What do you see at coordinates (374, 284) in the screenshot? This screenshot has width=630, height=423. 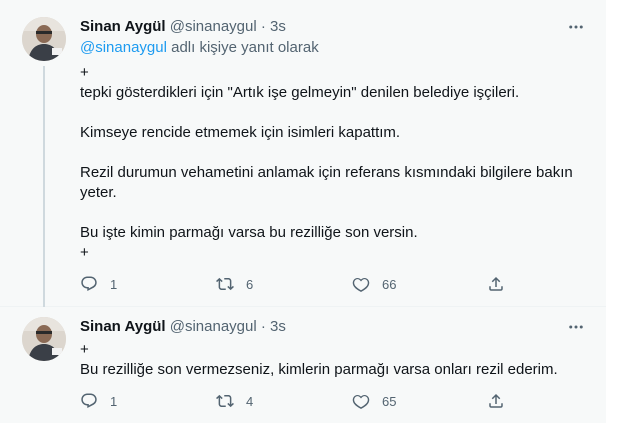 I see `like-button: 66` at bounding box center [374, 284].